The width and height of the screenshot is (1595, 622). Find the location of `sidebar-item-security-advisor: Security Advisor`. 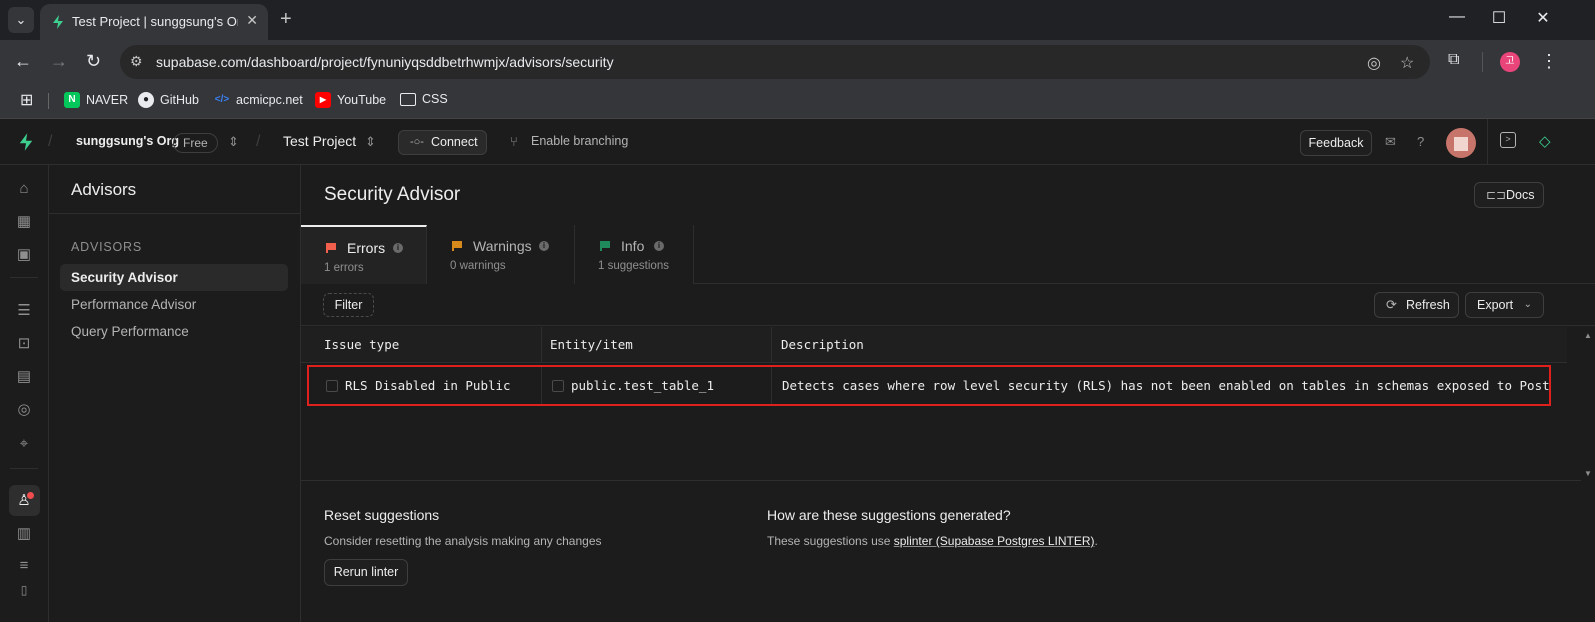

sidebar-item-security-advisor: Security Advisor is located at coordinates (174, 277).